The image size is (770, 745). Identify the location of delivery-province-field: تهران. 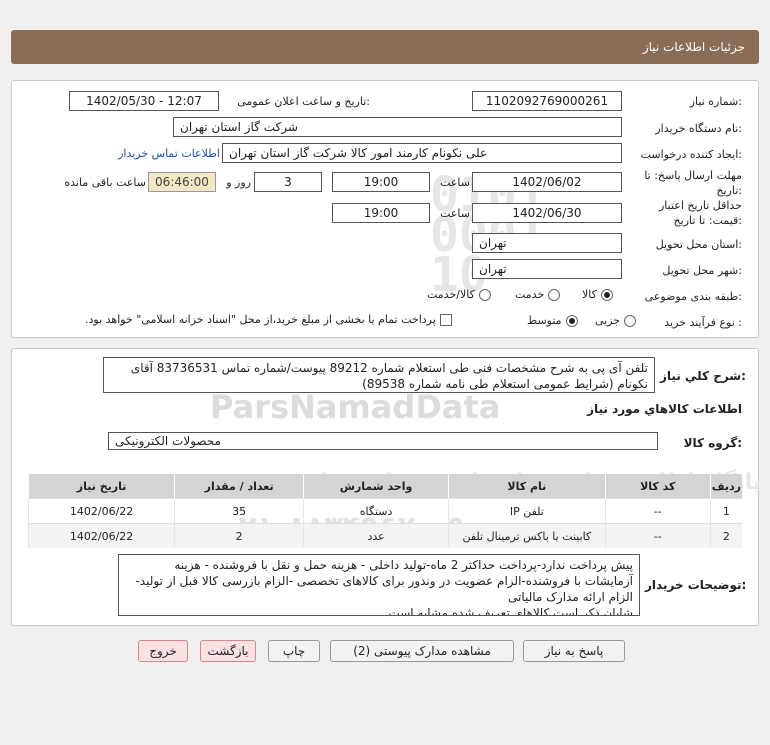
(547, 243).